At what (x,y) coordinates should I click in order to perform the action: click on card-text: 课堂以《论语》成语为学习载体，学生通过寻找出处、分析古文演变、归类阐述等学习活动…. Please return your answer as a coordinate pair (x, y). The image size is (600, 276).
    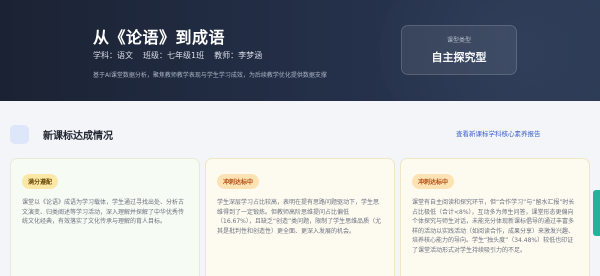
    Looking at the image, I should click on (103, 212).